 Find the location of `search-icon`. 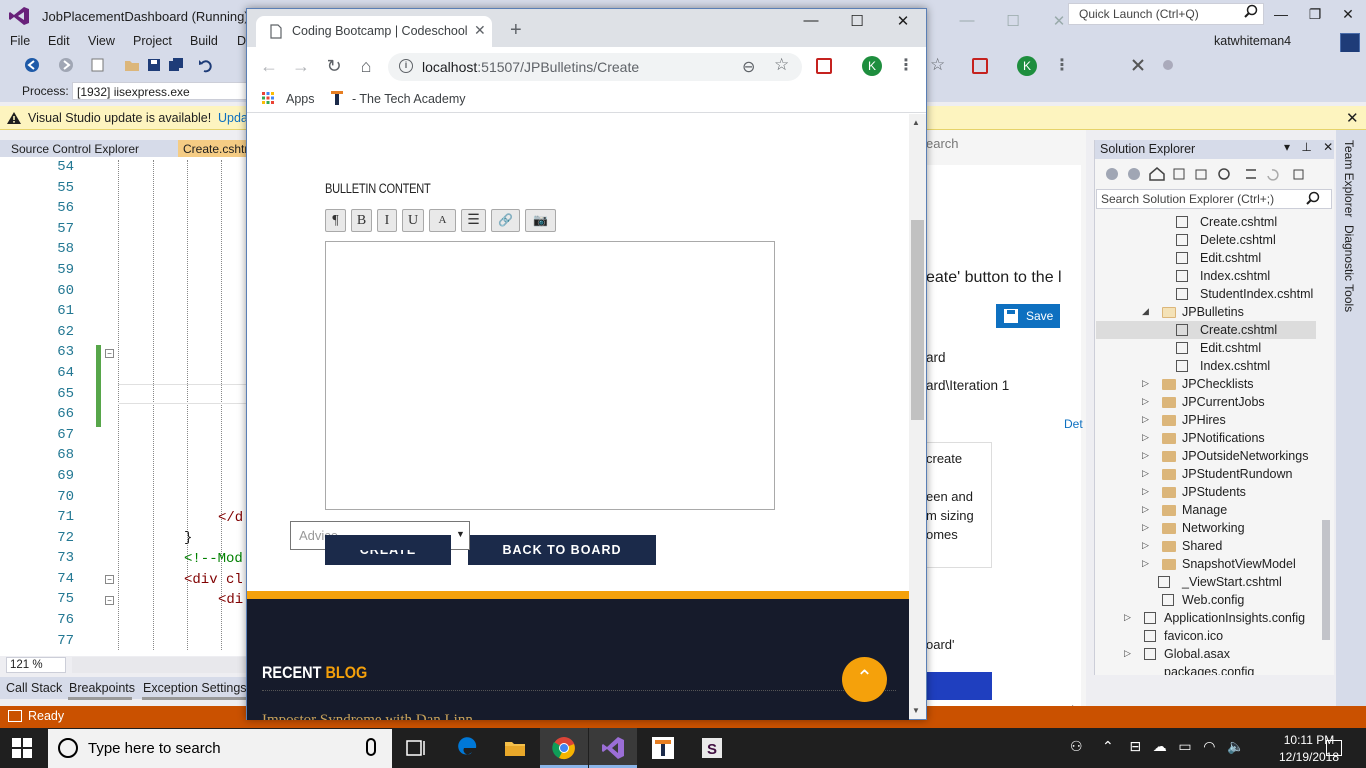

search-icon is located at coordinates (1251, 11).